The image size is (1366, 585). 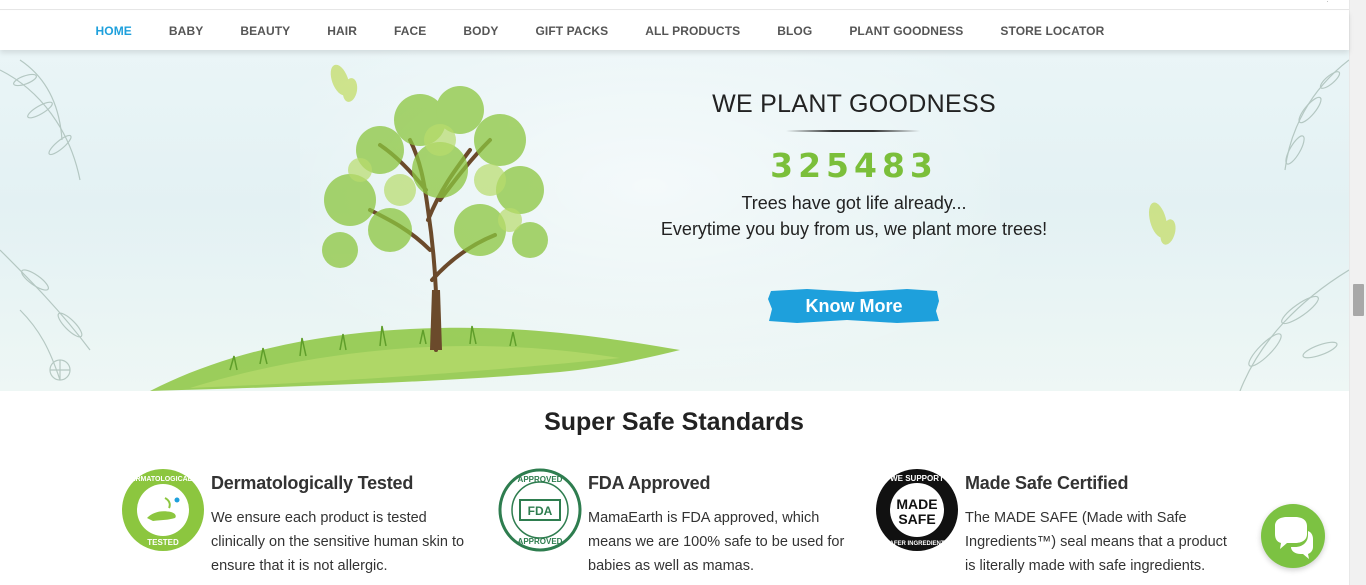 What do you see at coordinates (649, 483) in the screenshot?
I see `standard-title: FDA Approved` at bounding box center [649, 483].